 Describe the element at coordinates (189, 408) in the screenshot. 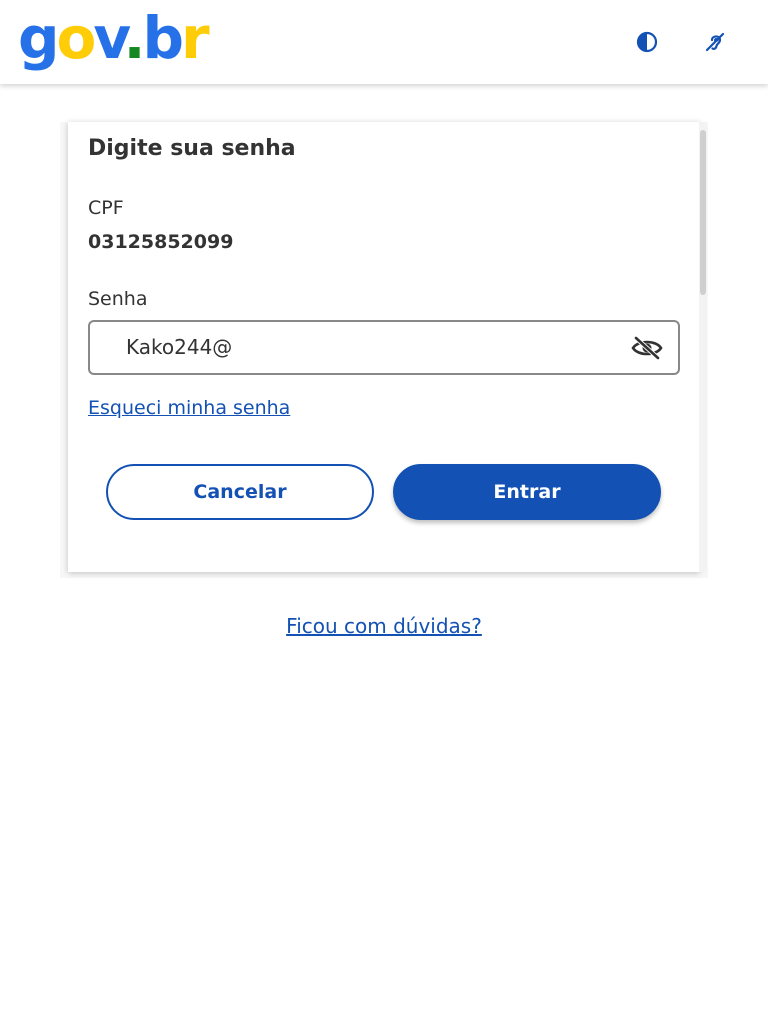

I see `forgot-password-link: Esqueci minha senha` at that location.